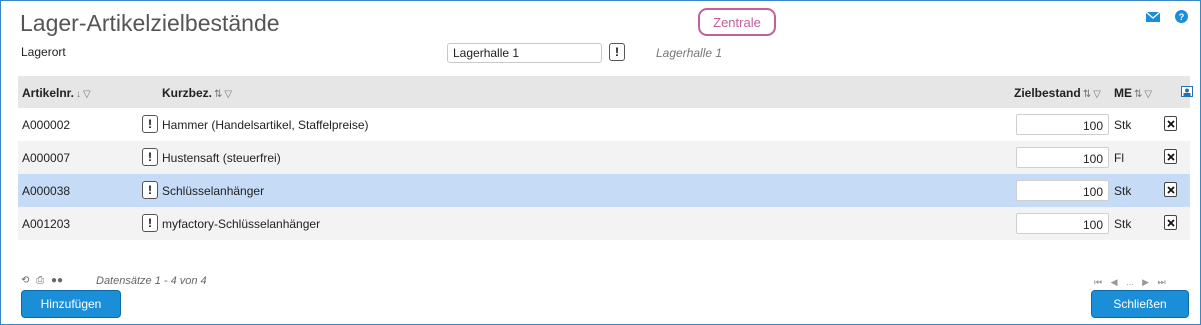 This screenshot has height=325, width=1201. I want to click on column-header-kurzbez: Kurzbez. ⇅ ▽, so click(197, 93).